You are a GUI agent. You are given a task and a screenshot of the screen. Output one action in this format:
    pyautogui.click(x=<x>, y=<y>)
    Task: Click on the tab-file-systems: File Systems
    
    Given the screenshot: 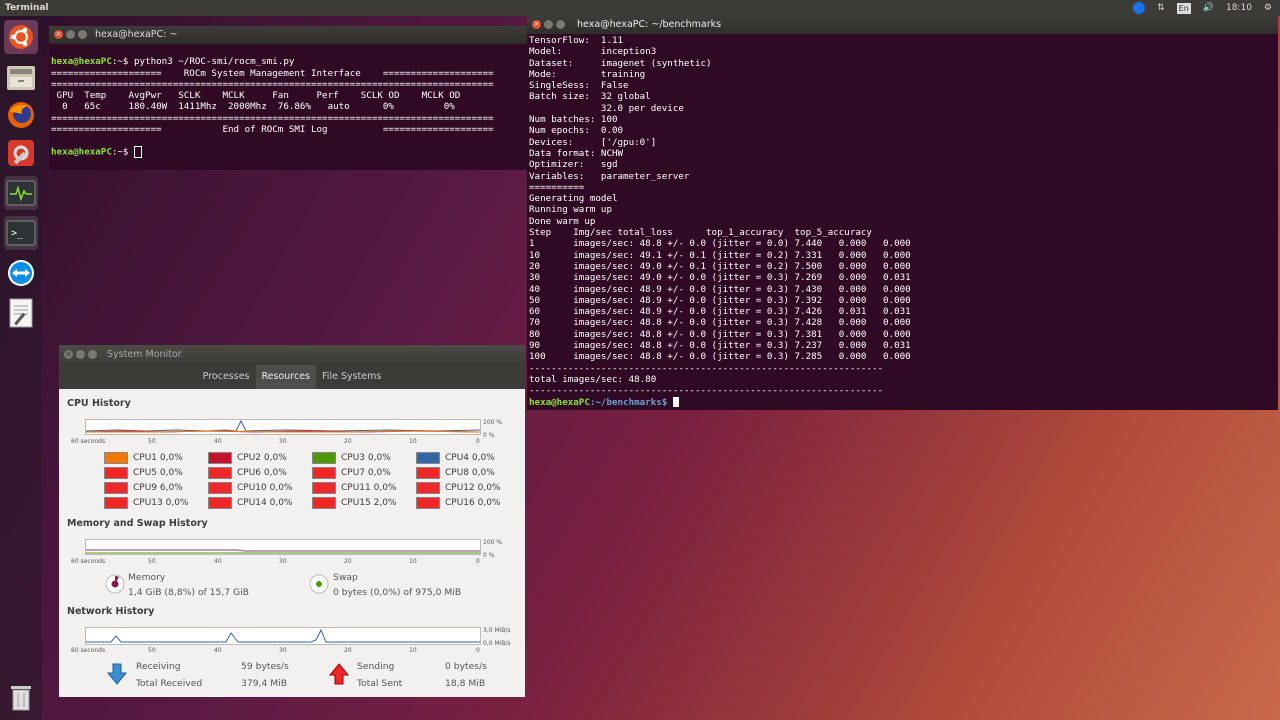 What is the action you would take?
    pyautogui.click(x=351, y=377)
    